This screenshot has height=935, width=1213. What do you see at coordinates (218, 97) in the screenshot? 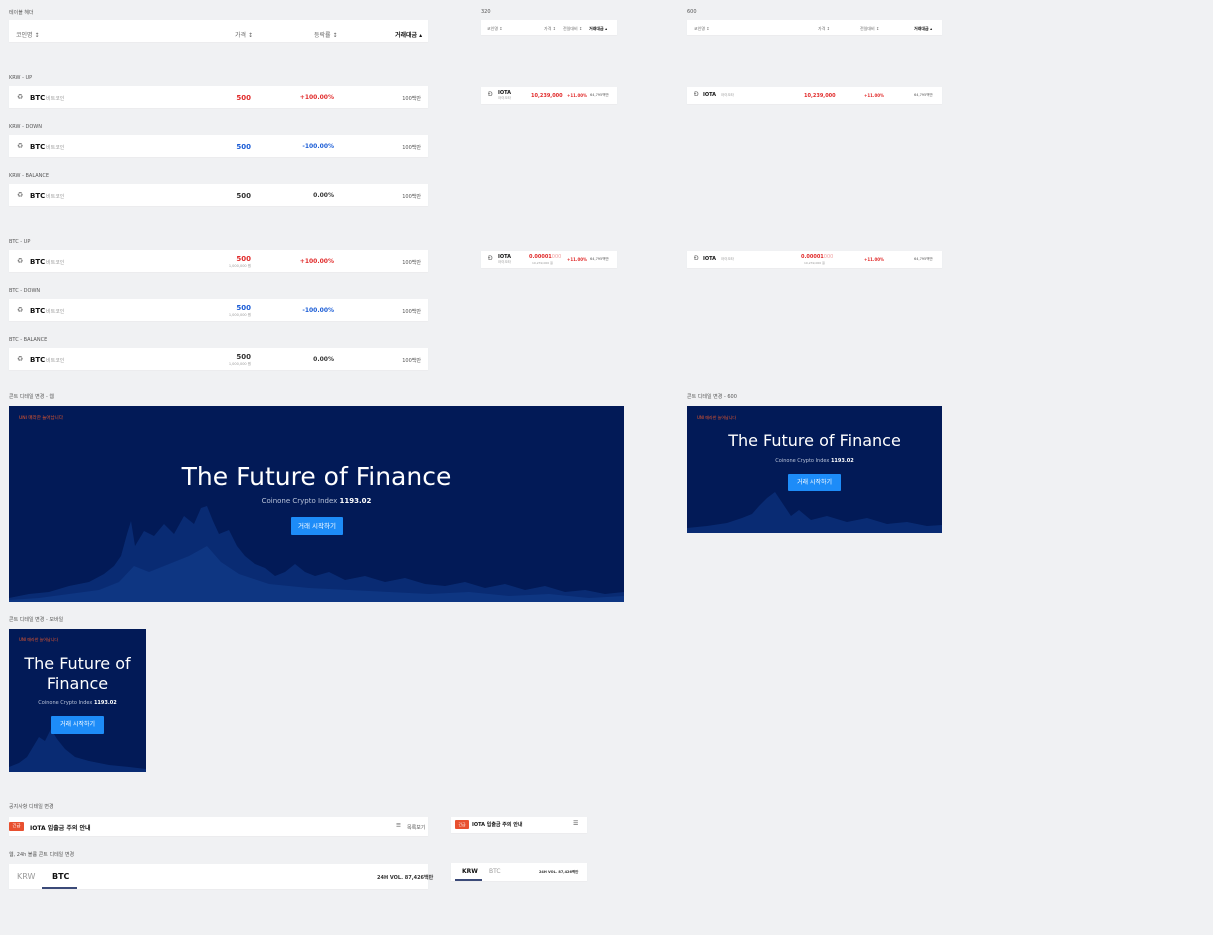
I see `table-row-krw-up: ♻ BTC 비트코인 500 +100.00% 100백만` at bounding box center [218, 97].